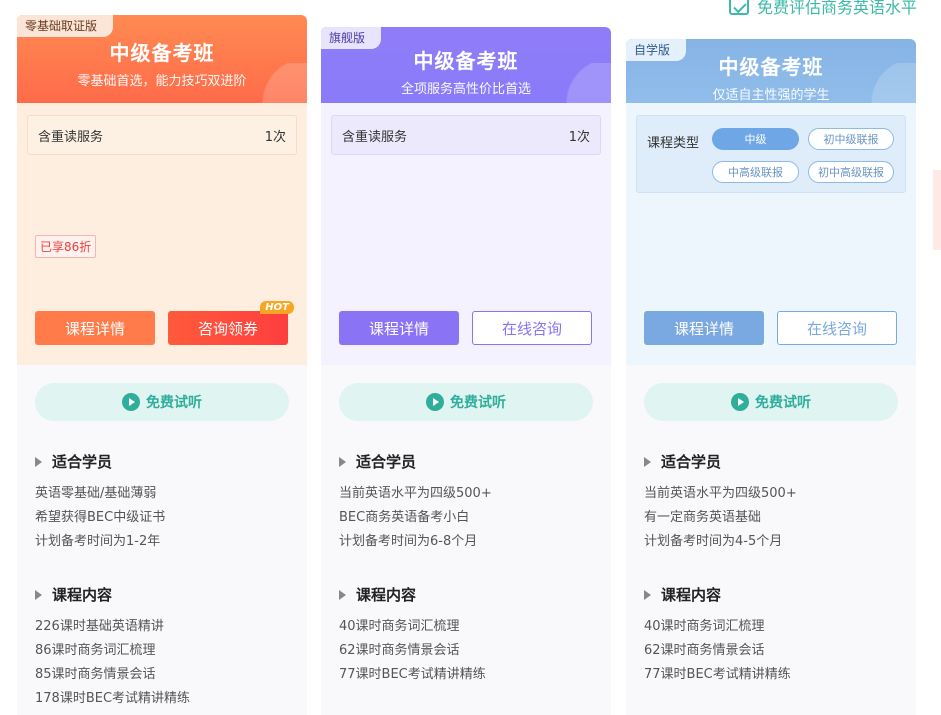 The width and height of the screenshot is (941, 715). I want to click on type-option-elem-inter: 初中级联报, so click(851, 139).